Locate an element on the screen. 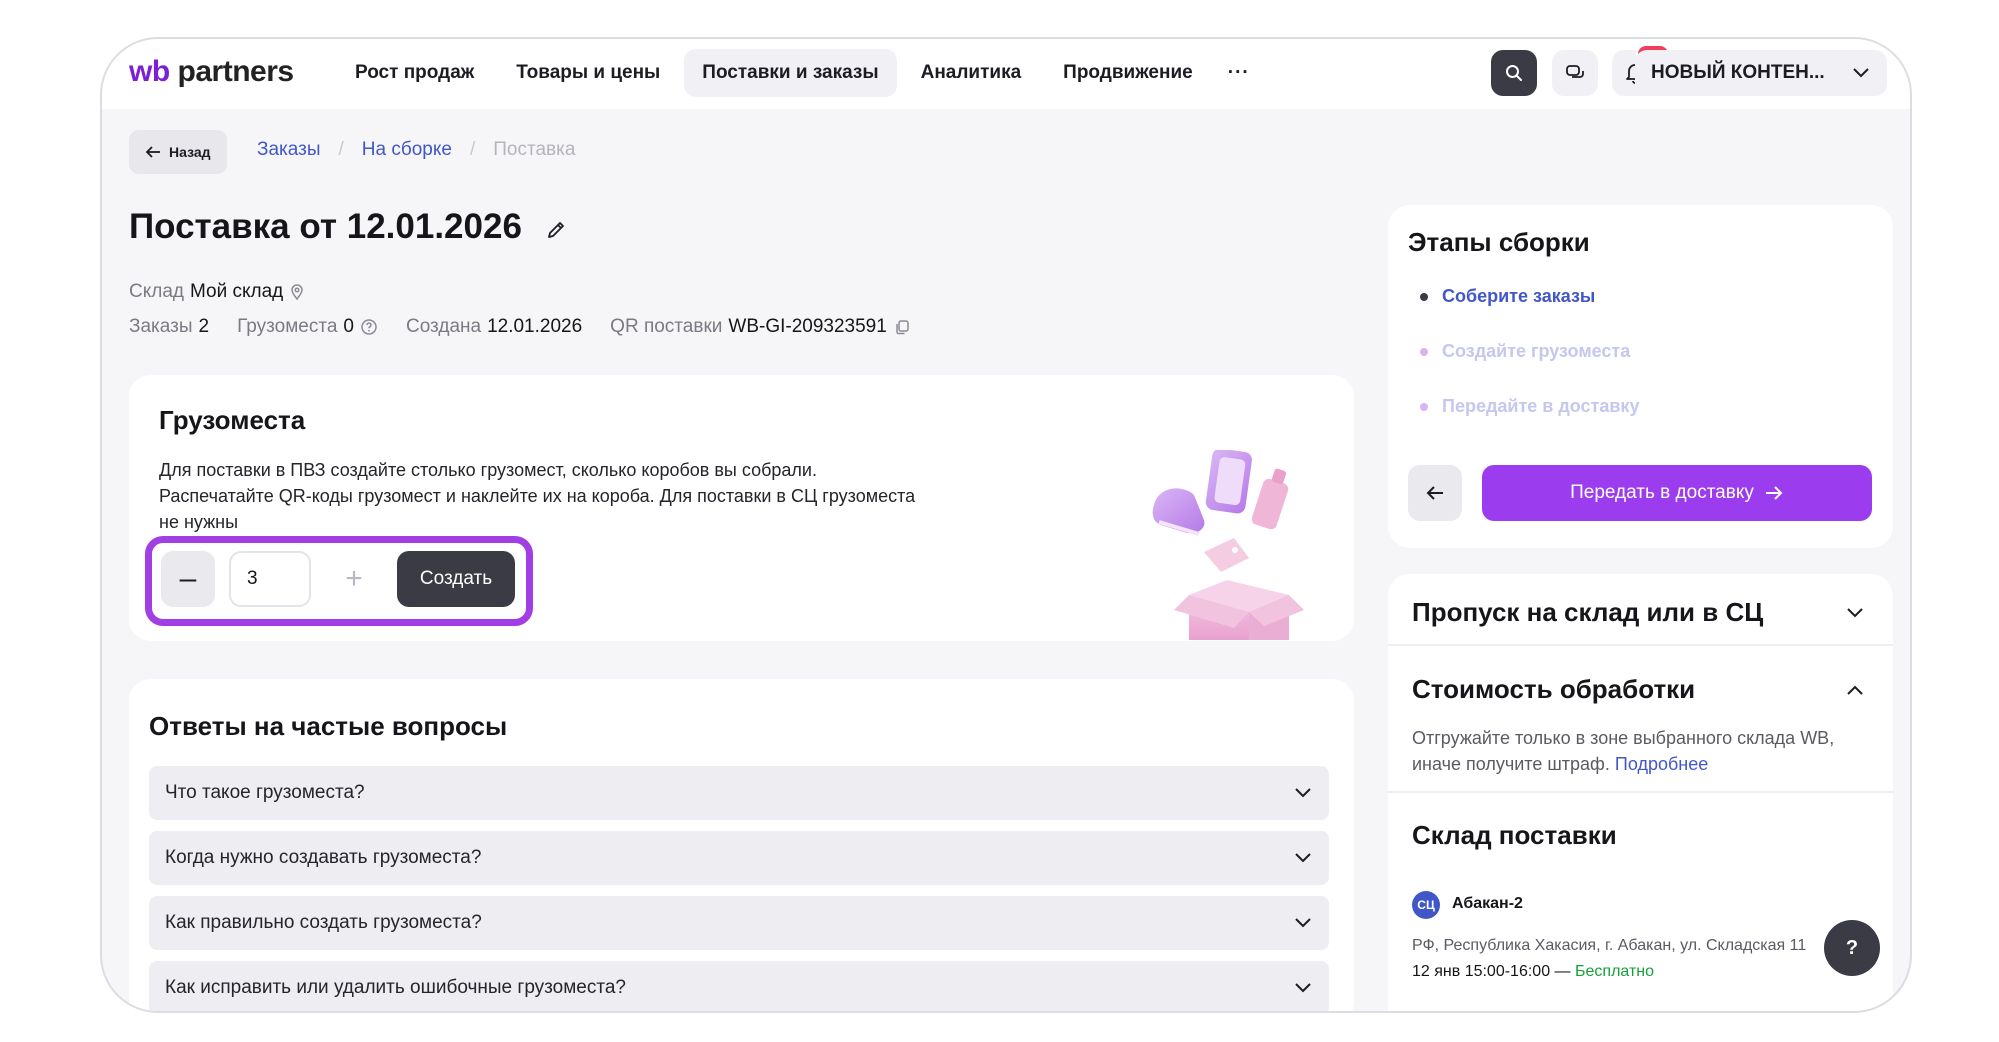 The height and width of the screenshot is (1042, 1999). nav-more-button: ··· is located at coordinates (1239, 73).